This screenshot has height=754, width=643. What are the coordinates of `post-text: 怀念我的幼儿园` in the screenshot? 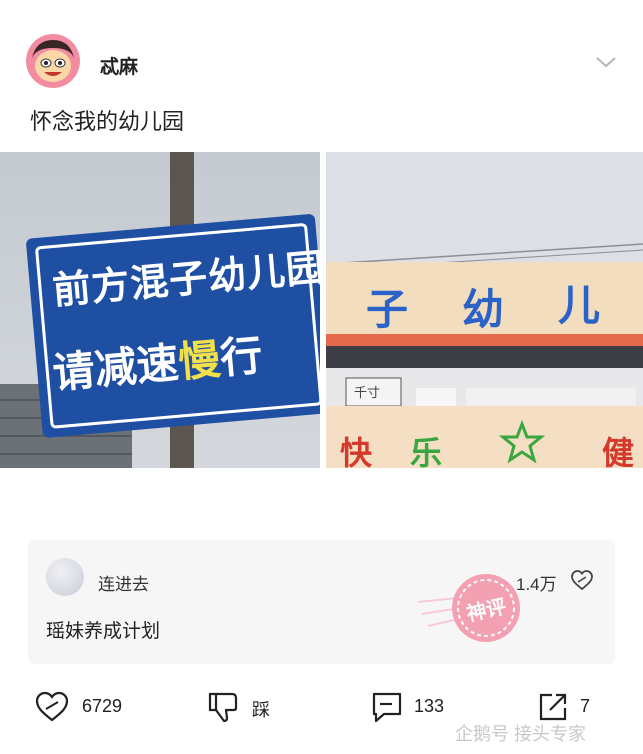 It's located at (107, 121).